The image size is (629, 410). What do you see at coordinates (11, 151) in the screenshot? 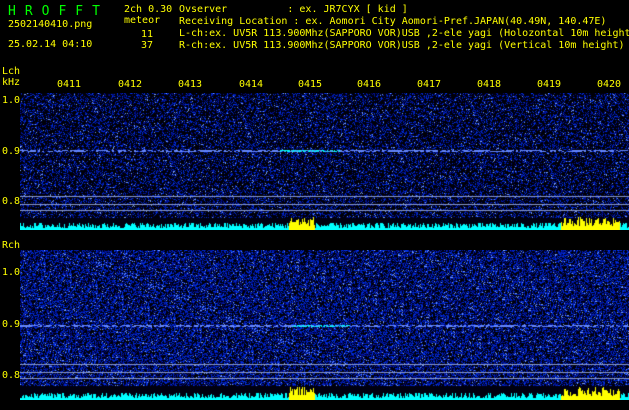
I see `lch-tick-0.9: 0.9` at bounding box center [11, 151].